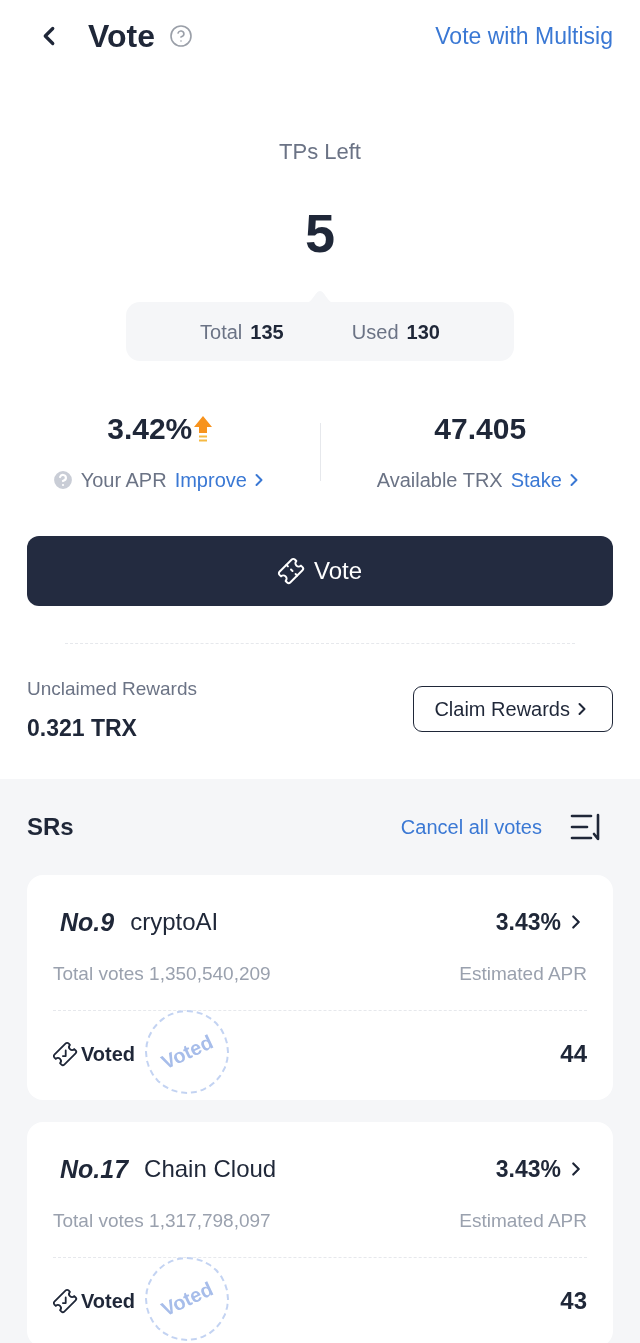 The image size is (640, 1343). Describe the element at coordinates (121, 36) in the screenshot. I see `page-title: Vote` at that location.